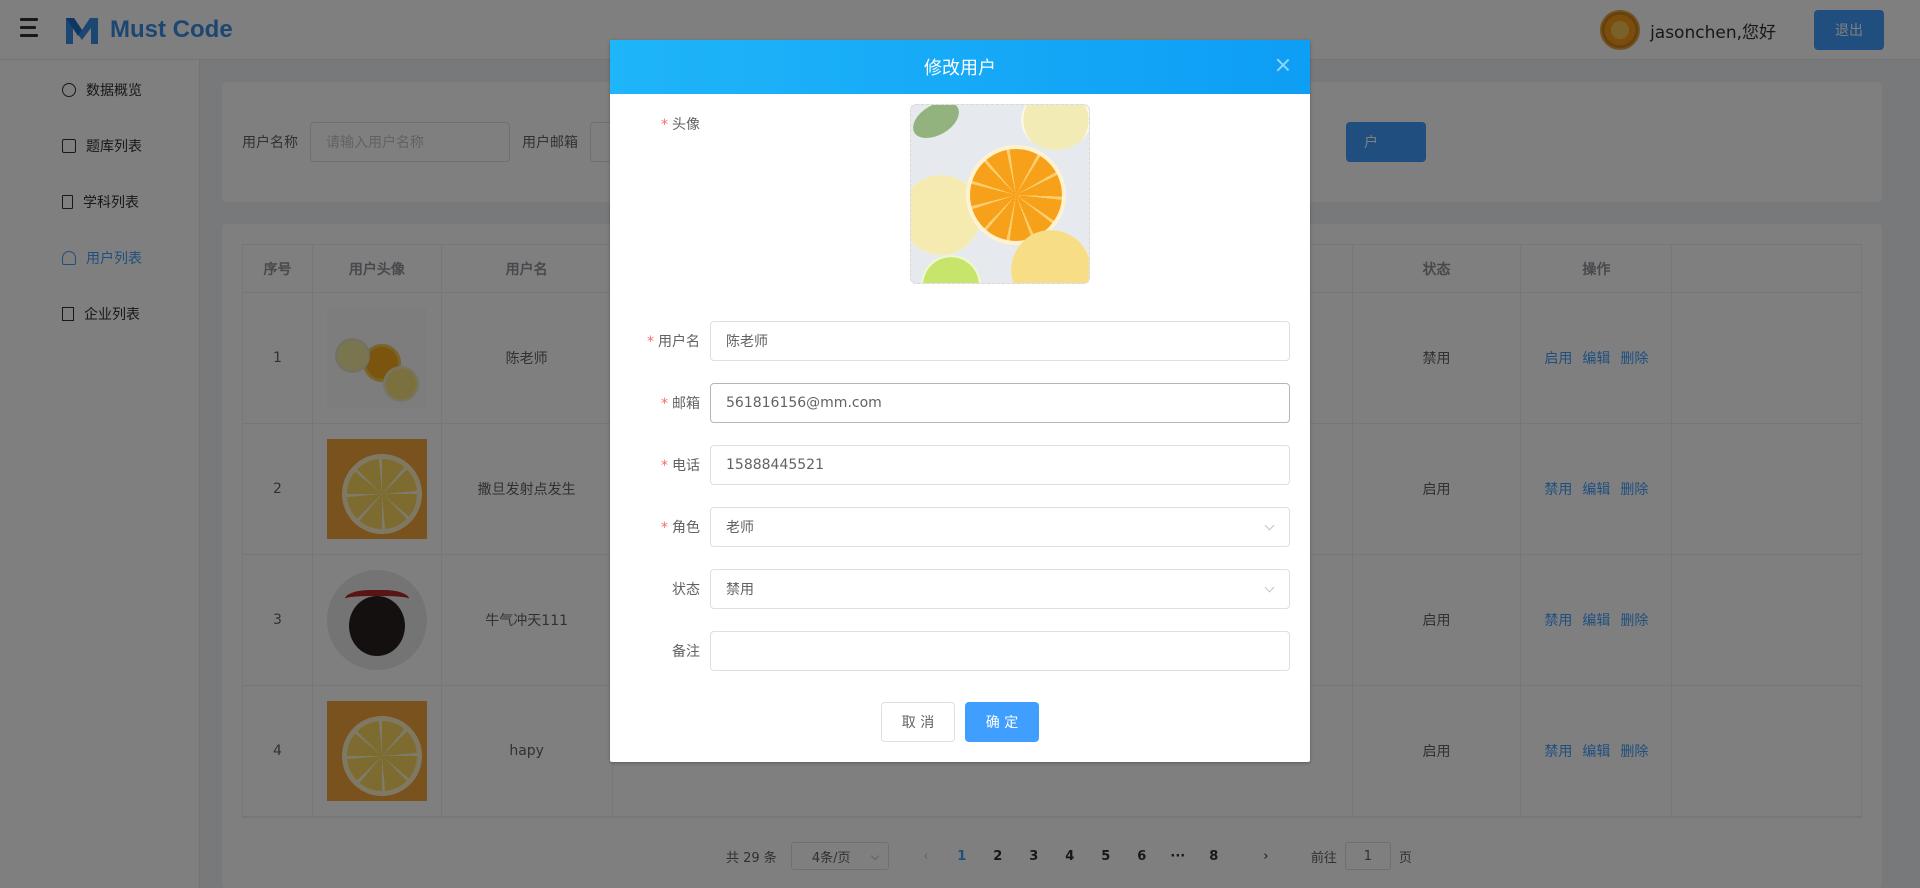  What do you see at coordinates (1283, 65) in the screenshot?
I see `close-icon` at bounding box center [1283, 65].